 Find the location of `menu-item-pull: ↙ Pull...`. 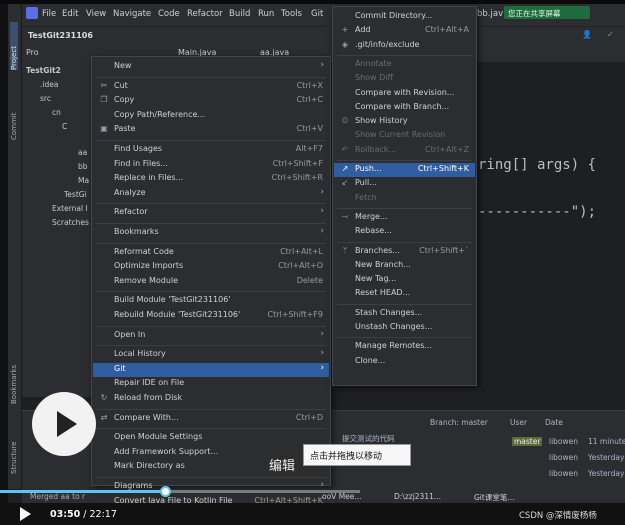

menu-item-pull: ↙ Pull... is located at coordinates (404, 184).